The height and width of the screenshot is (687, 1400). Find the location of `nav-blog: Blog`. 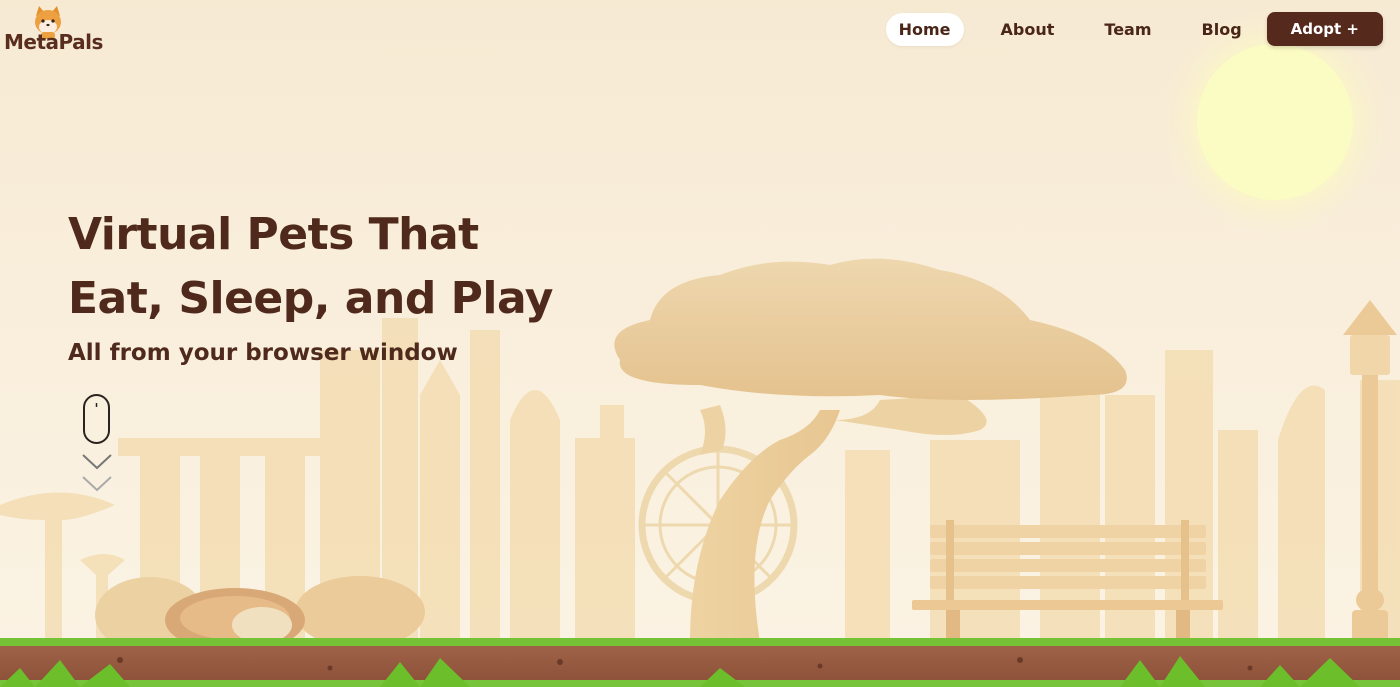

nav-blog: Blog is located at coordinates (1222, 29).